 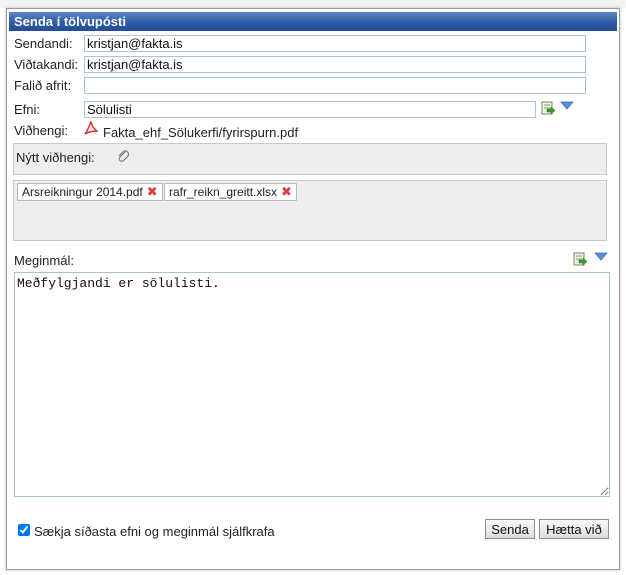 I want to click on attached-file-name: Arsreikningur 2014.pdf, so click(x=82, y=192).